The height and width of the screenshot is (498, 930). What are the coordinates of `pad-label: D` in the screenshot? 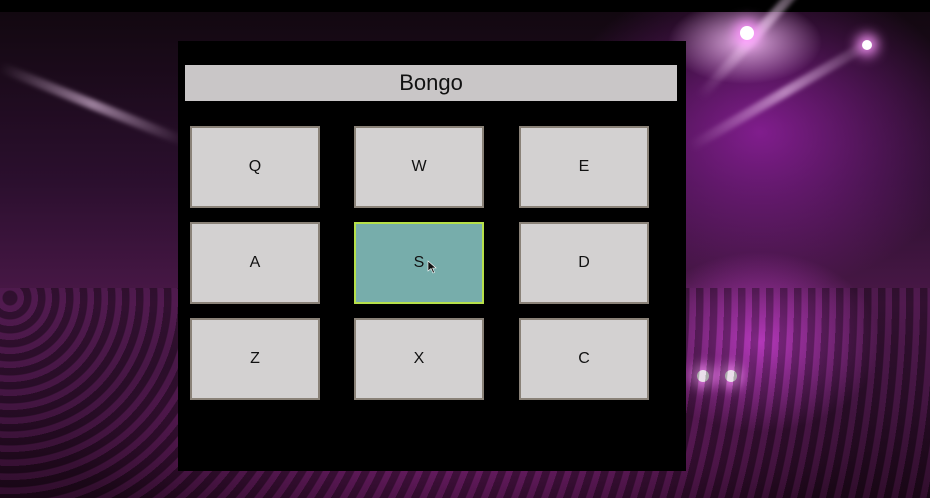 It's located at (584, 262).